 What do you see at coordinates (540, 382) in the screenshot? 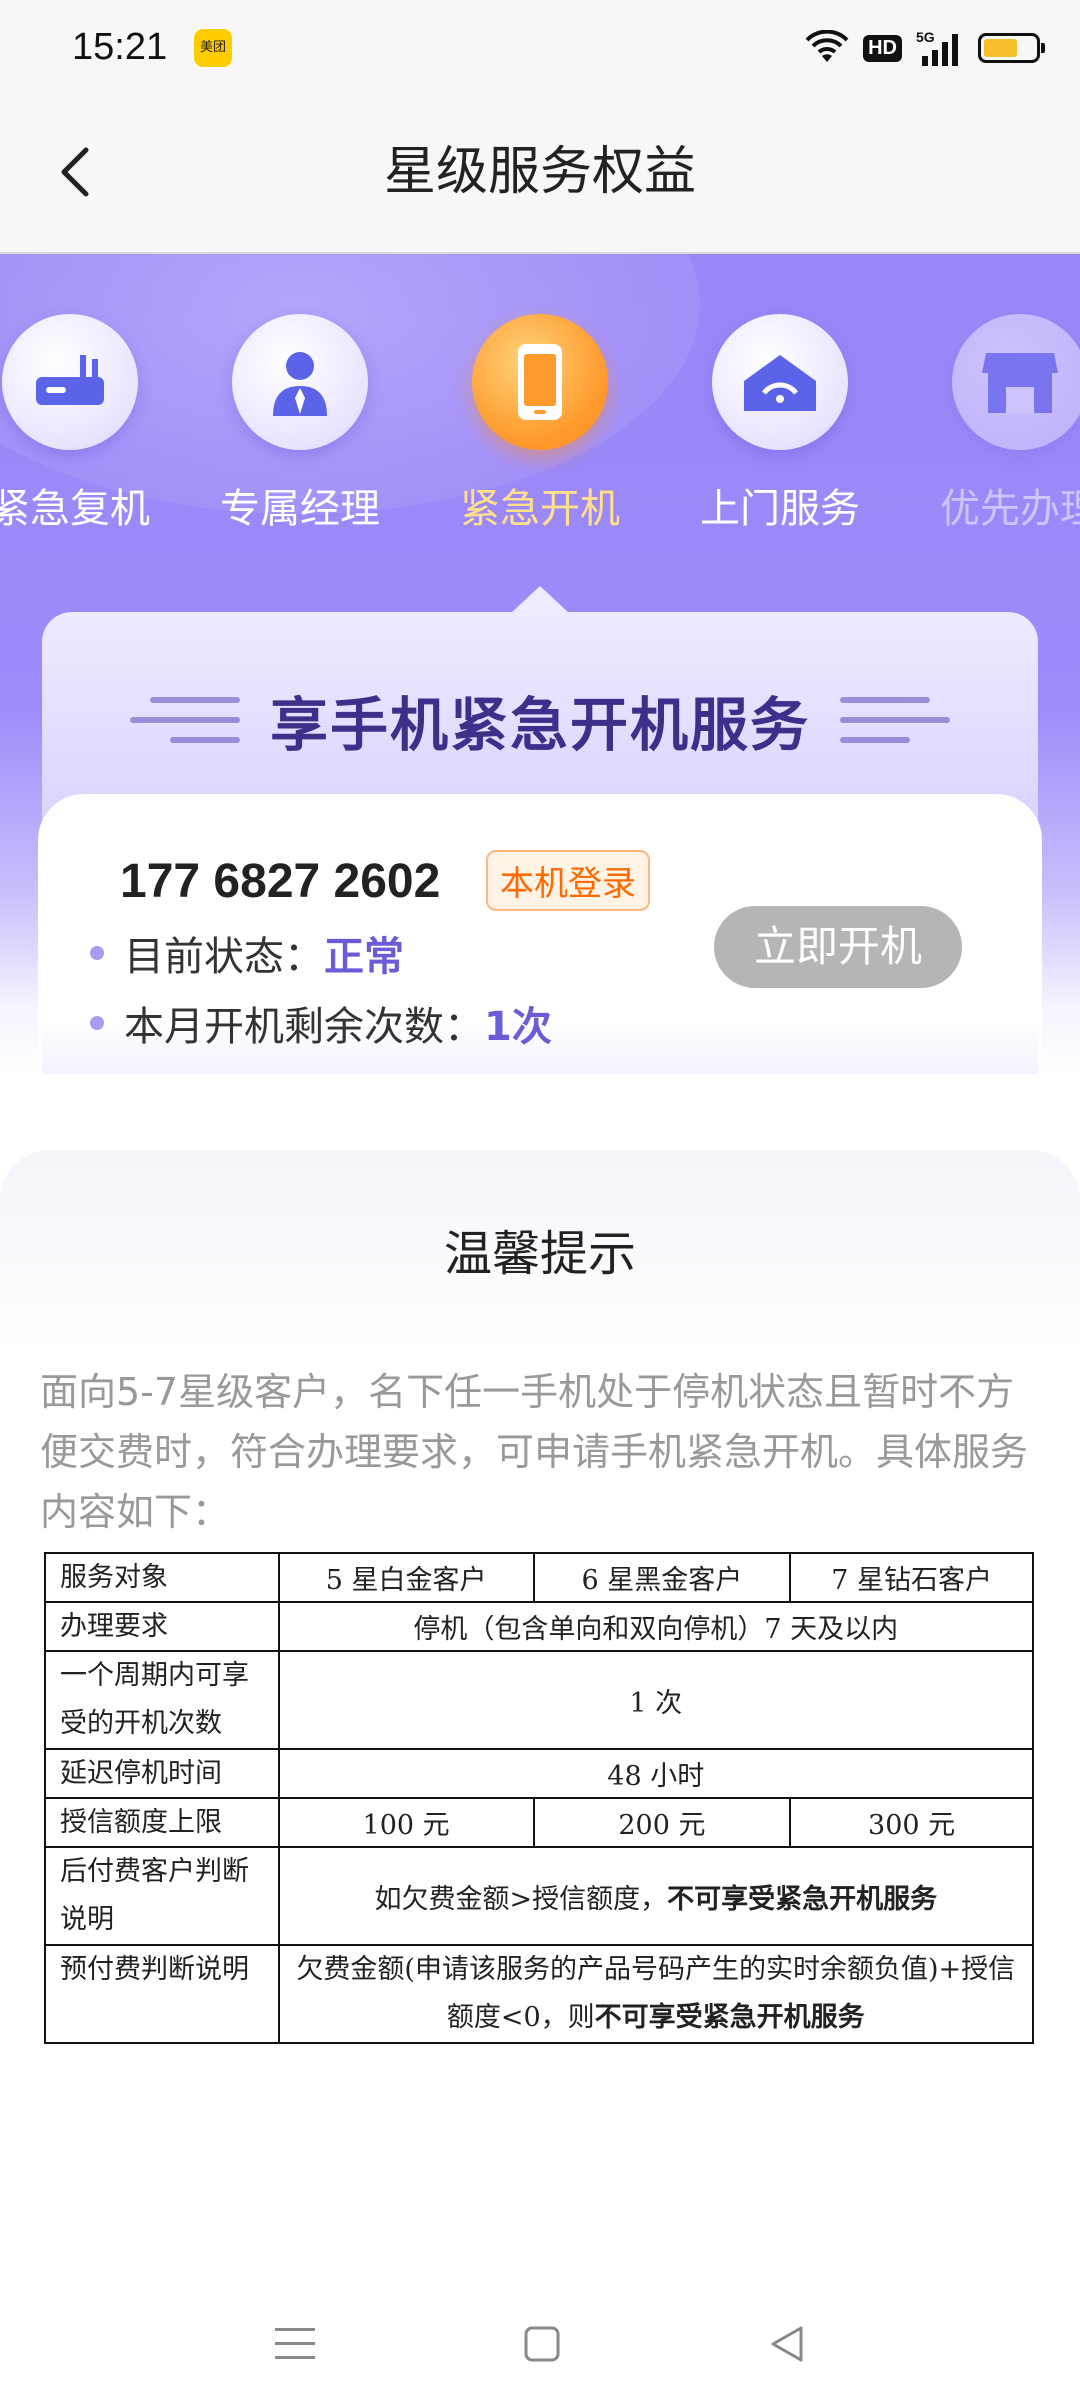
I see `phone-icon` at bounding box center [540, 382].